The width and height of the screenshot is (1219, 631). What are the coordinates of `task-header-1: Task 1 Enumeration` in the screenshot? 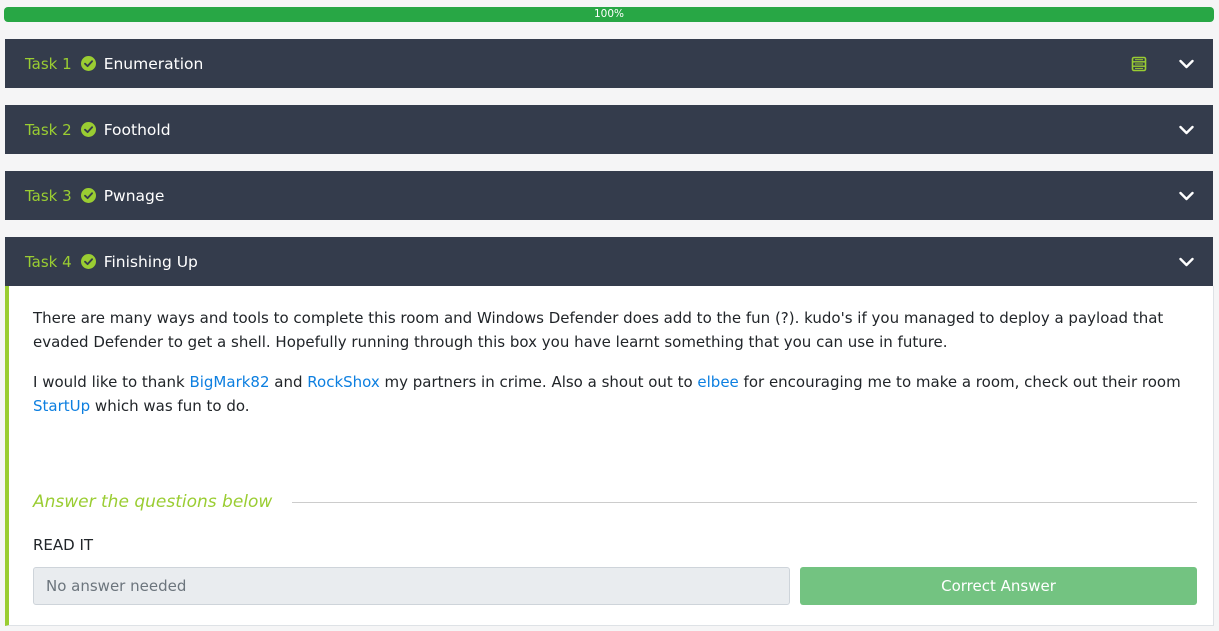 It's located at (609, 63).